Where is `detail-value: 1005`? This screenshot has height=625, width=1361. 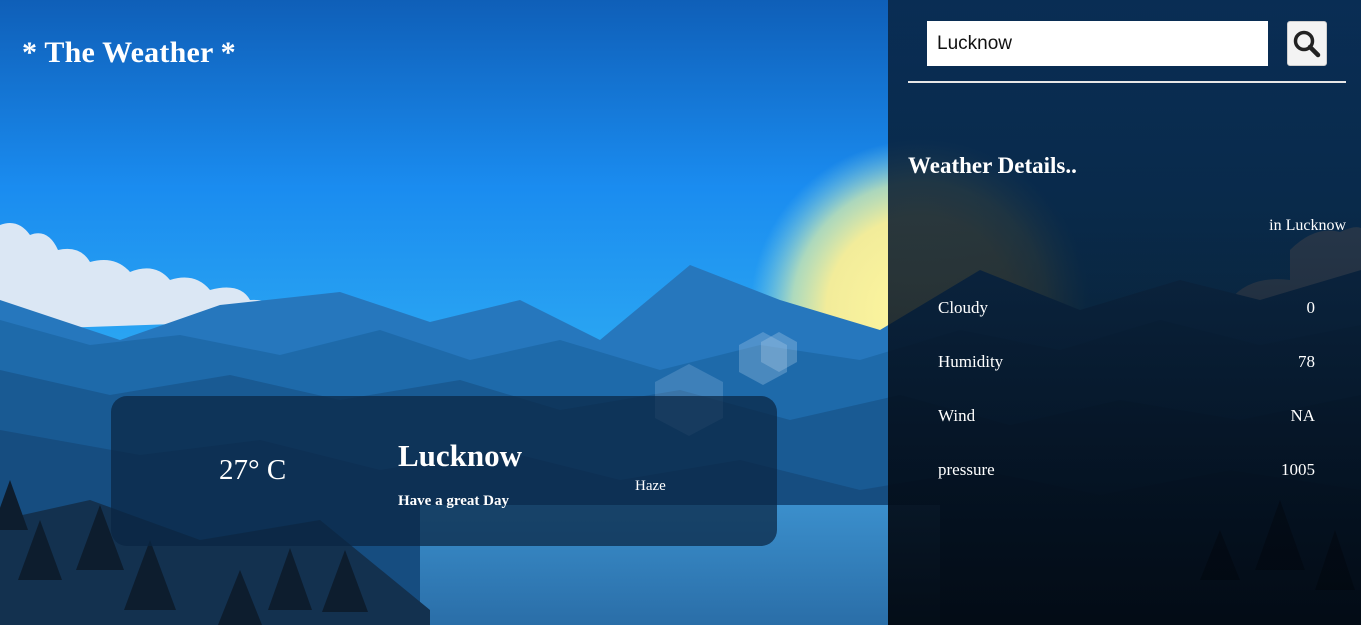 detail-value: 1005 is located at coordinates (1298, 469).